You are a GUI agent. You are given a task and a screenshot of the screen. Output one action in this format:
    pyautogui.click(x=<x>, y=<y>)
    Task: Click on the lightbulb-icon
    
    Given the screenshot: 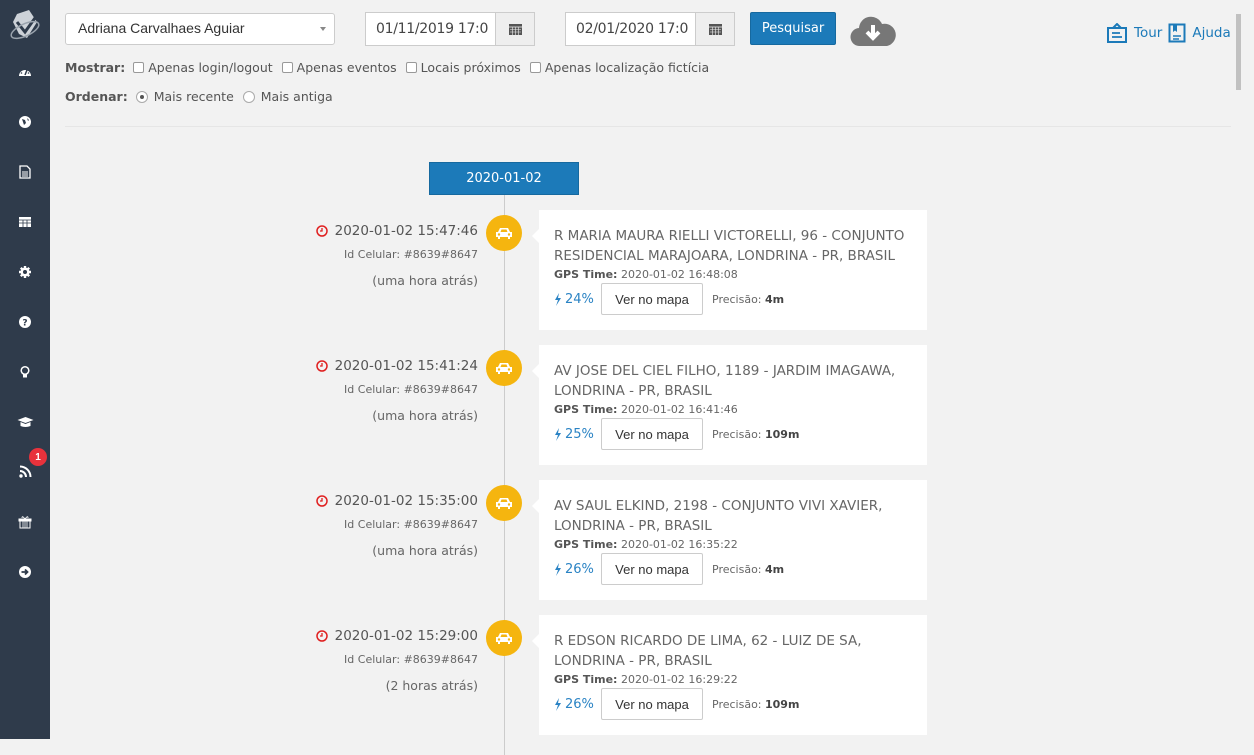 What is the action you would take?
    pyautogui.click(x=25, y=371)
    